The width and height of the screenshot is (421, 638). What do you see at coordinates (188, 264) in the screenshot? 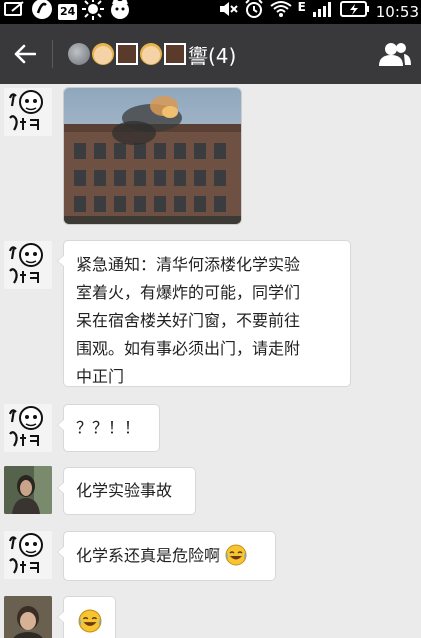
I see `message-line: 紧急通知：清华何添楼化学实验` at bounding box center [188, 264].